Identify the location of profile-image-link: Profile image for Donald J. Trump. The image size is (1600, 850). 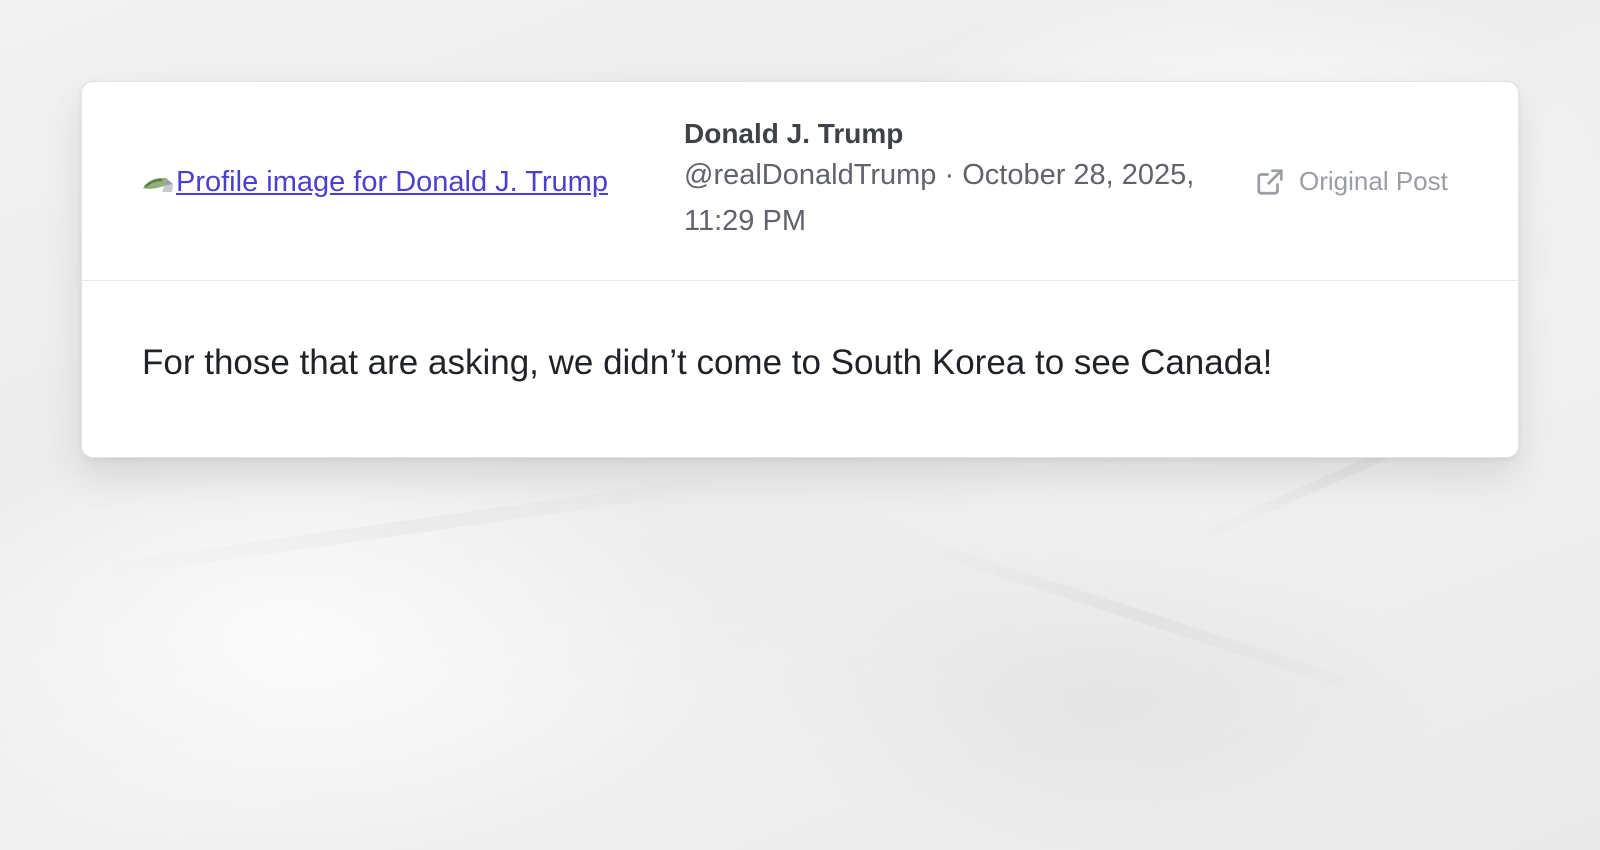
(399, 182).